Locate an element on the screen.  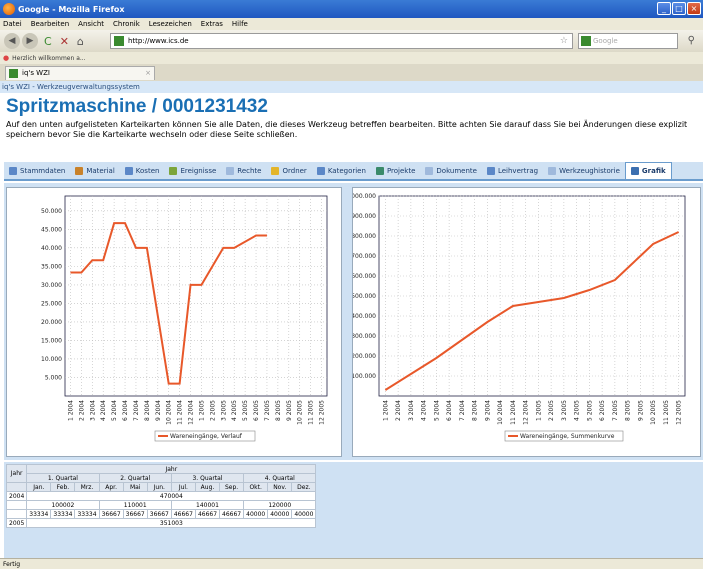
table-month-header: Jun. is located at coordinates (159, 487).